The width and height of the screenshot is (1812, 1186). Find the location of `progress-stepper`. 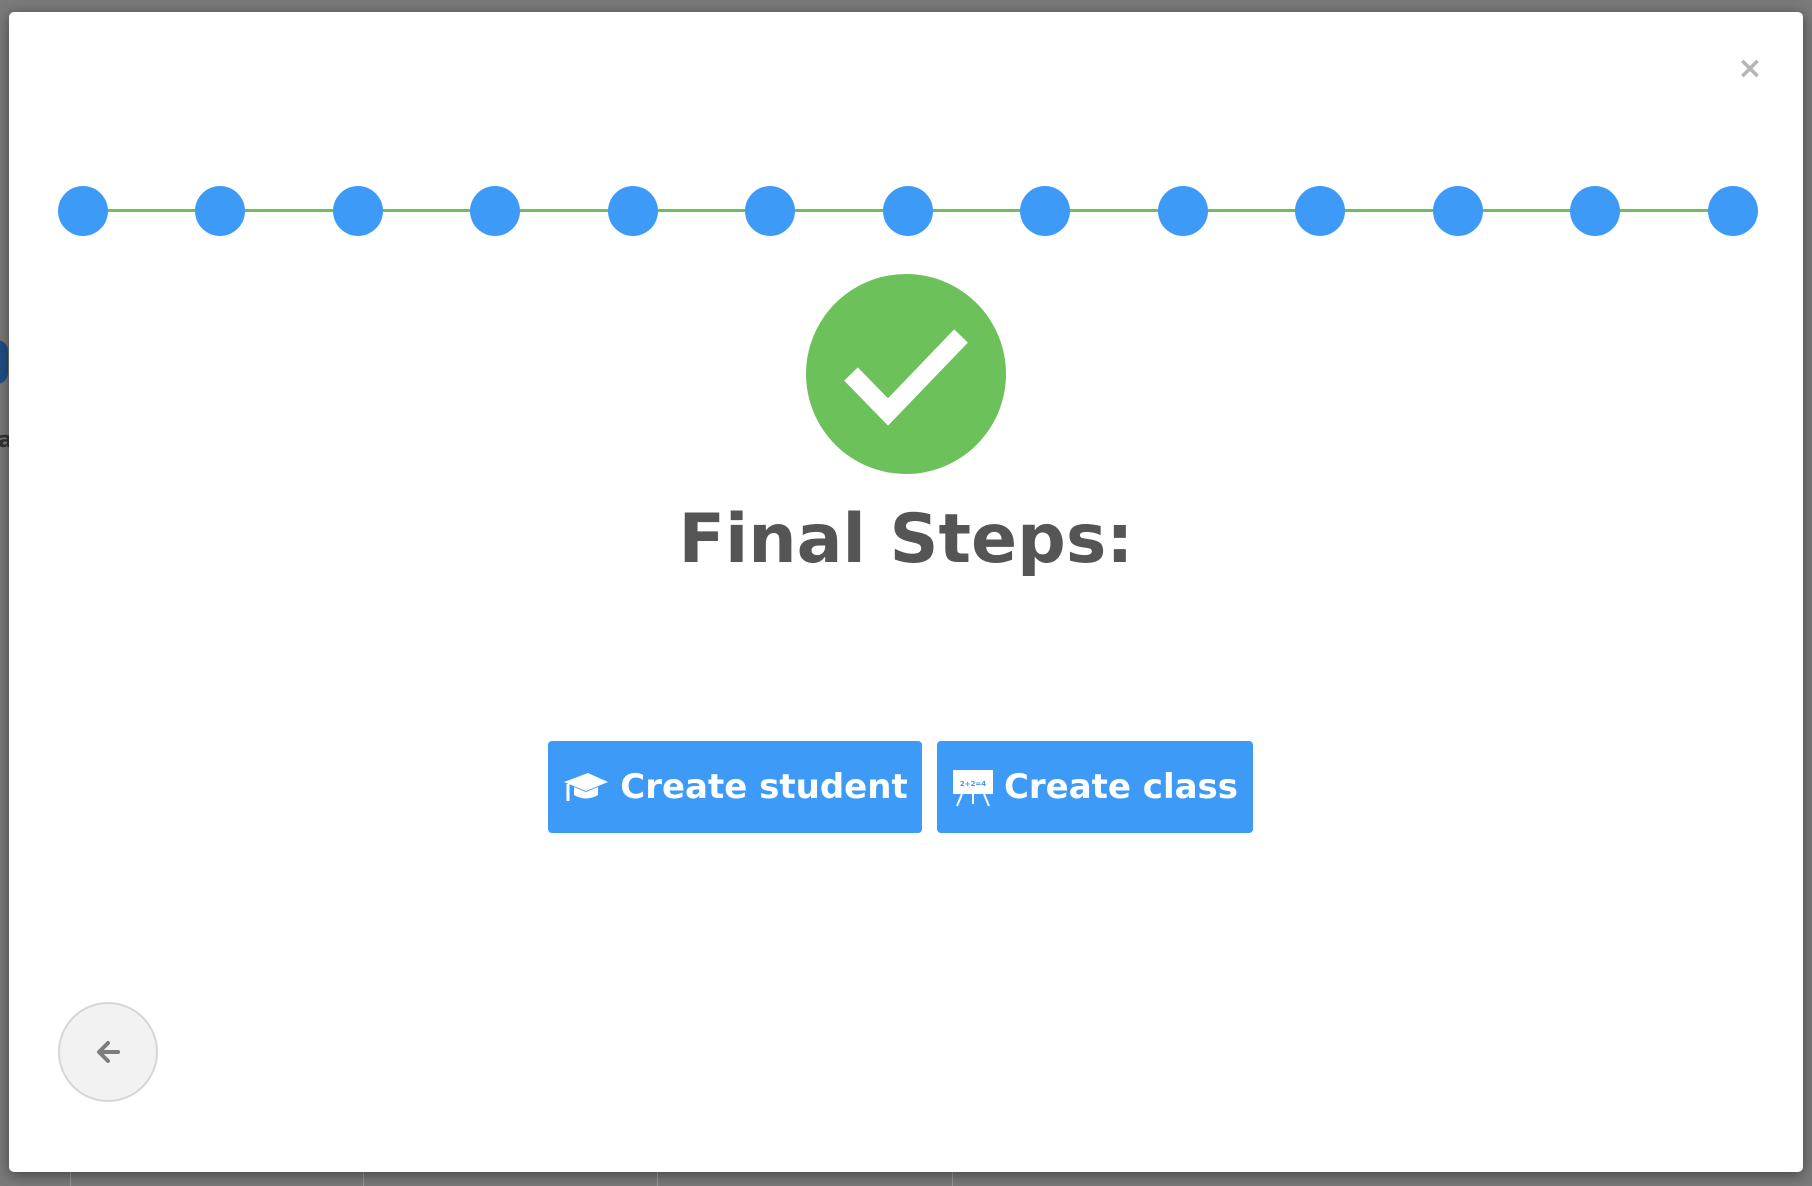

progress-stepper is located at coordinates (910, 211).